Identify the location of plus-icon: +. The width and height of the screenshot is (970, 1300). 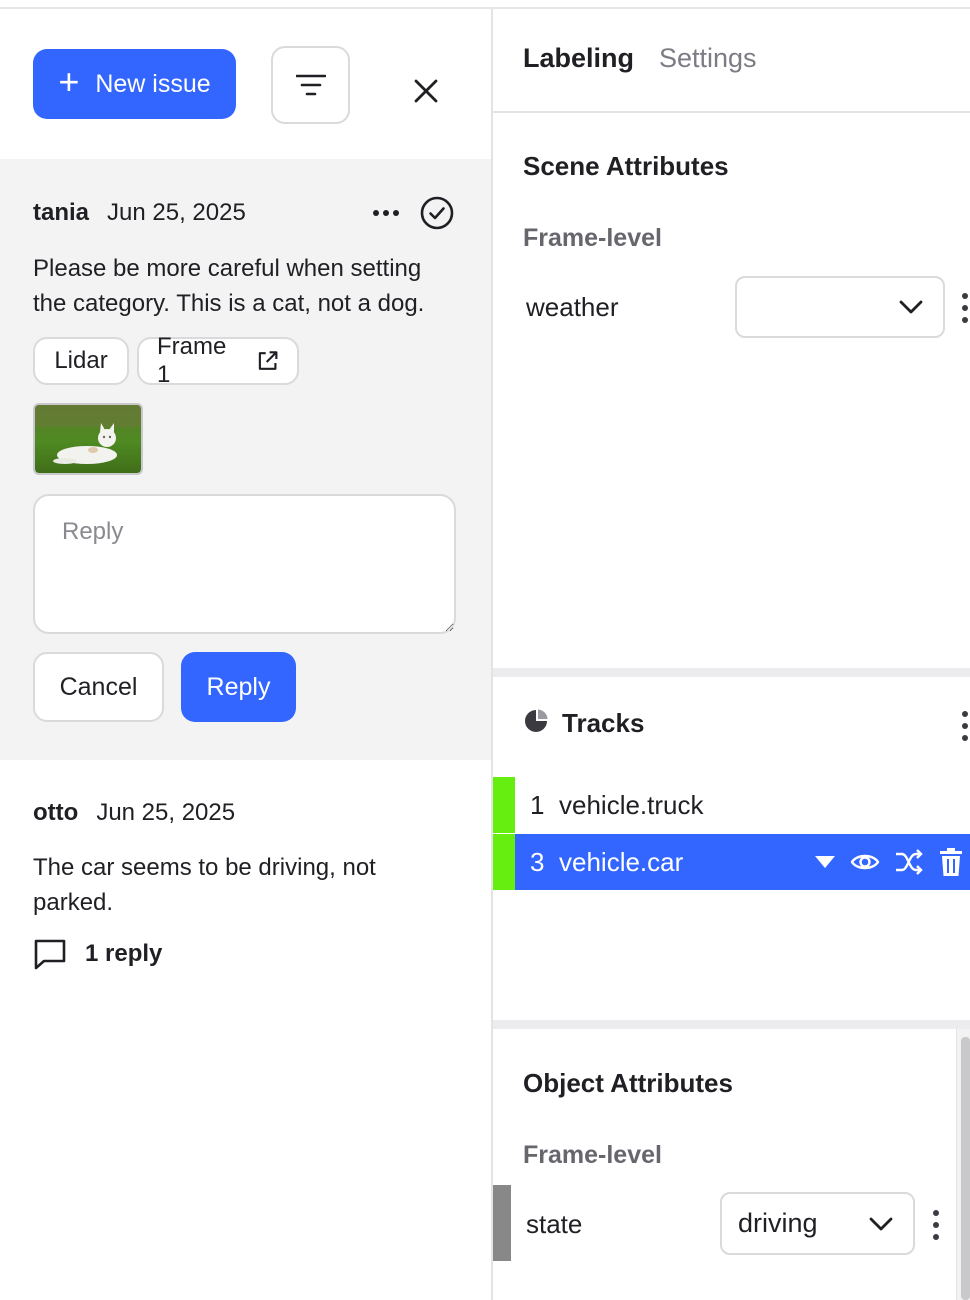
(69, 81).